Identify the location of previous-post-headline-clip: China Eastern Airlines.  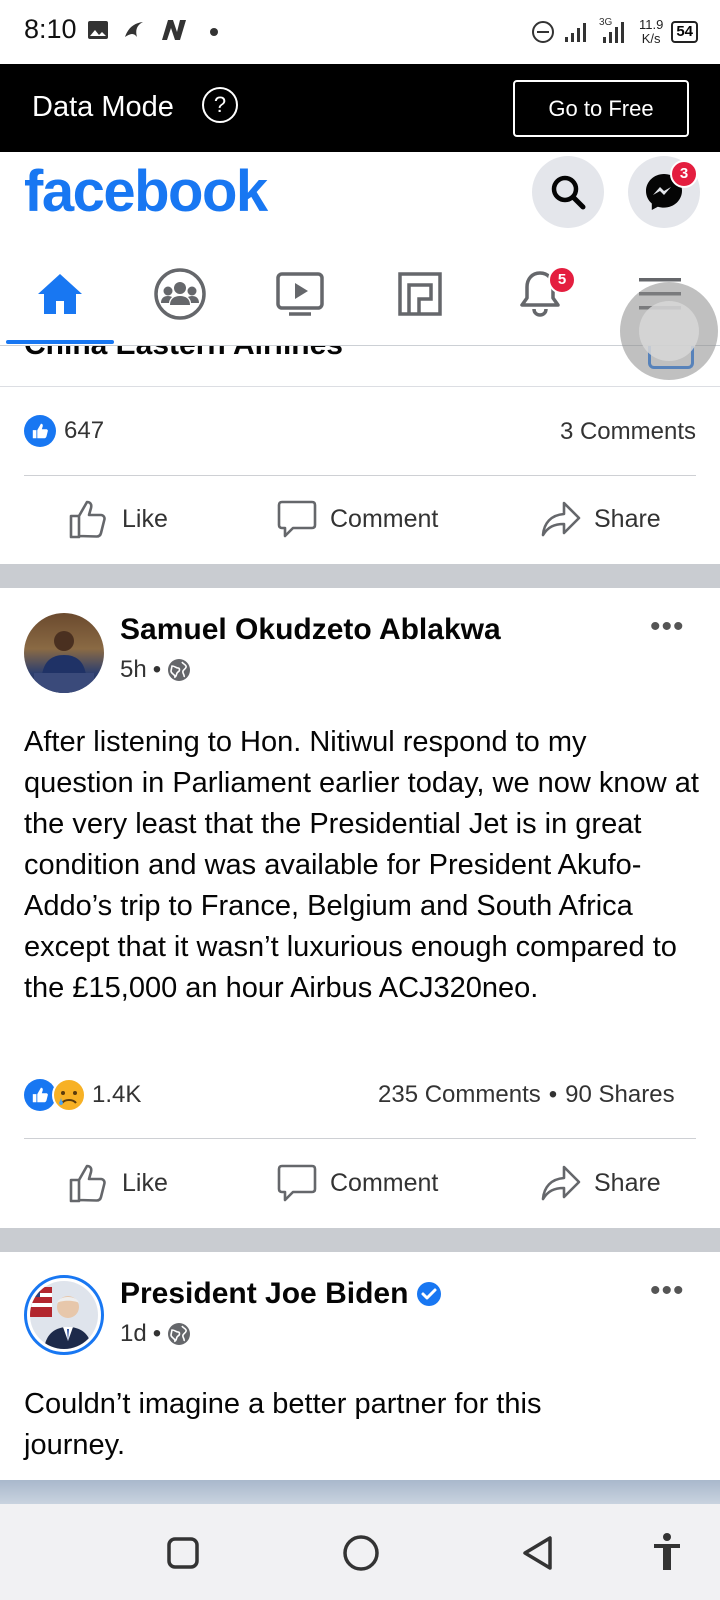
(360, 366).